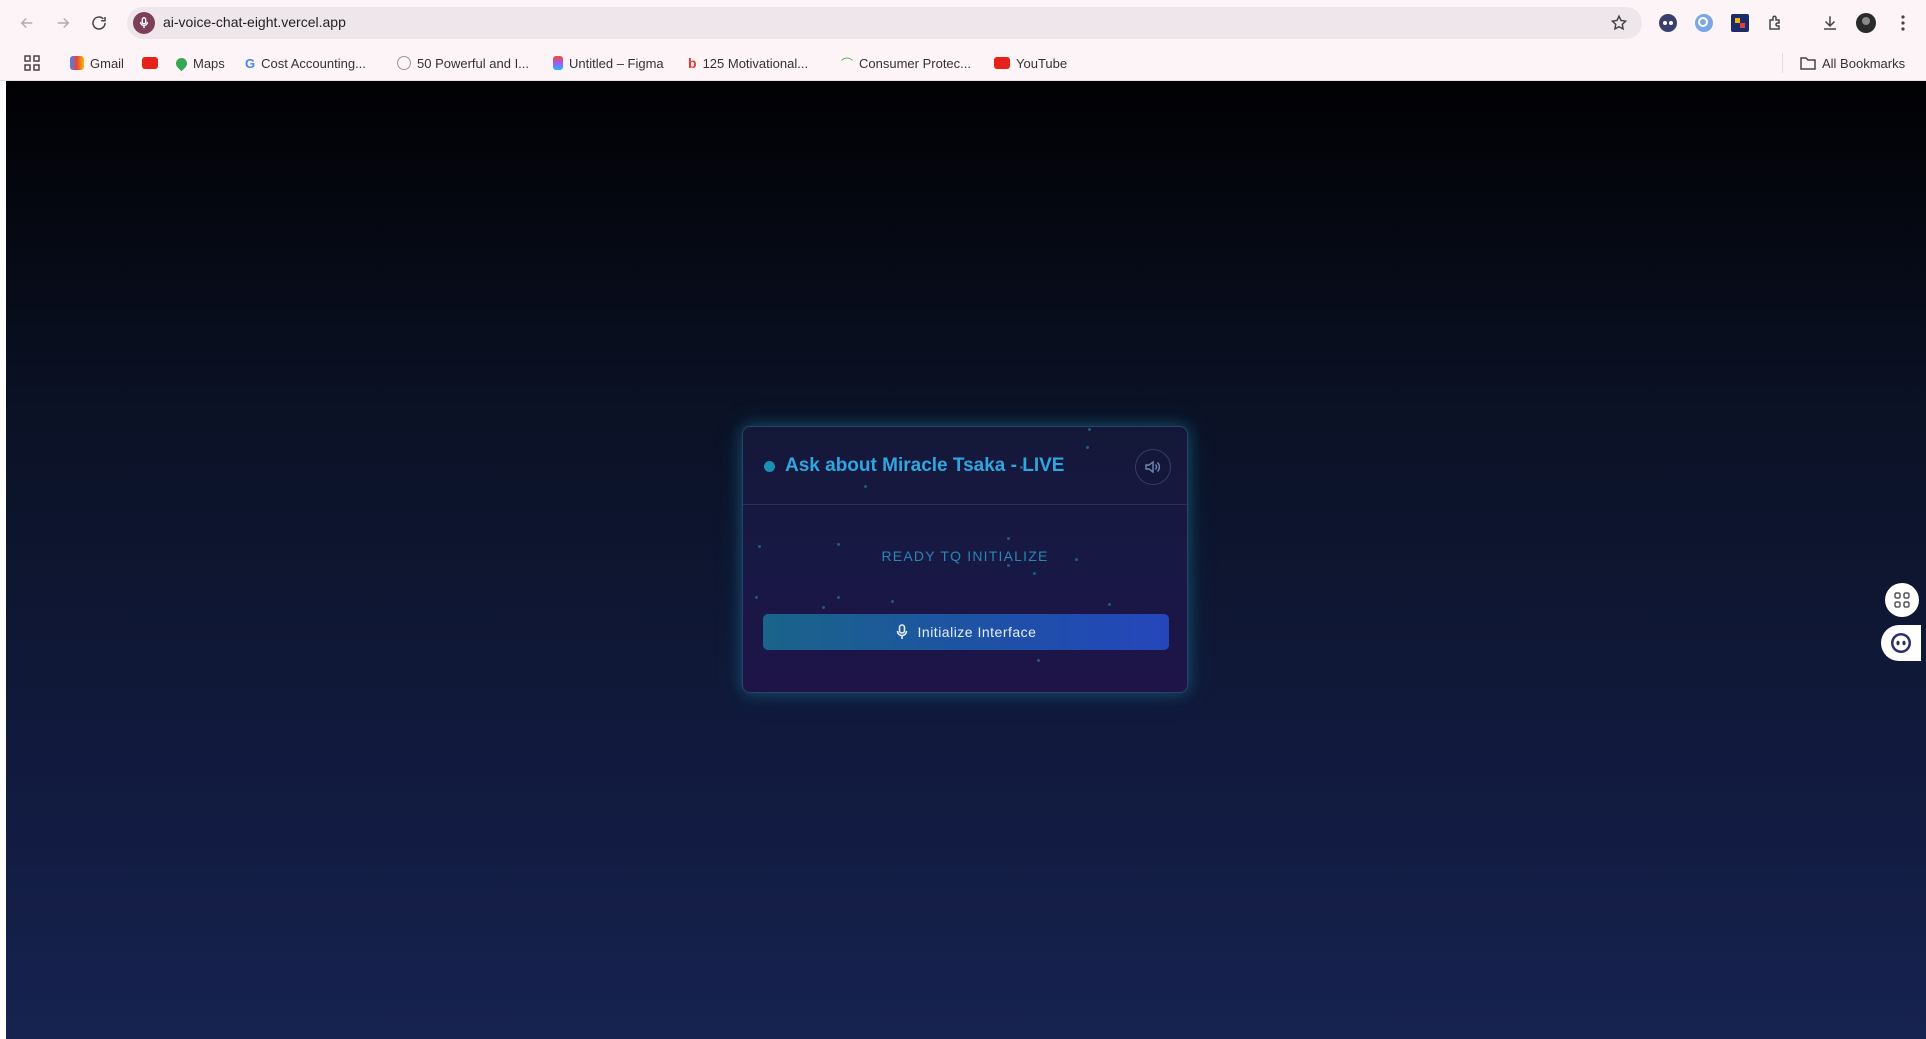 This screenshot has width=1926, height=1039. I want to click on site-arc-icon: ⌒, so click(847, 63).